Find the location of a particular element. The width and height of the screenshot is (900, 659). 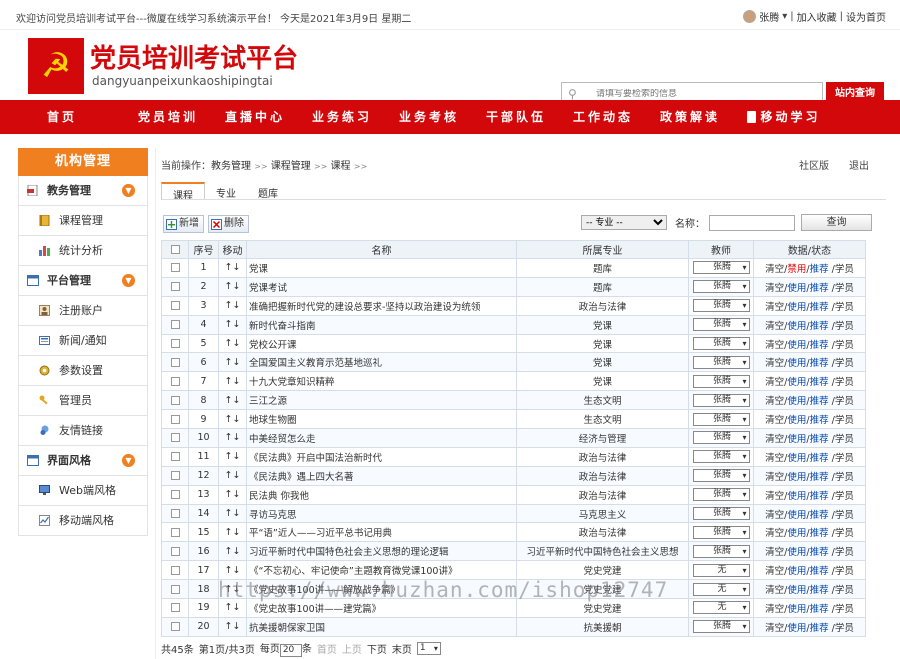

nav-item-home: 首页 is located at coordinates (62, 117).